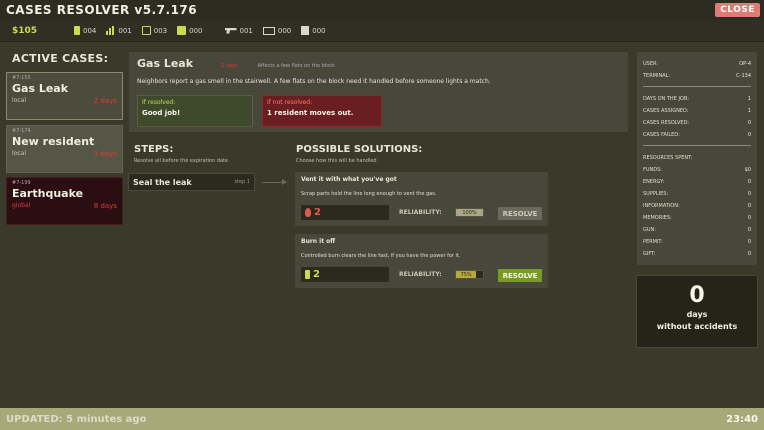 This screenshot has height=430, width=764. What do you see at coordinates (349, 179) in the screenshot?
I see `solution-name: Vent it with what you've got` at bounding box center [349, 179].